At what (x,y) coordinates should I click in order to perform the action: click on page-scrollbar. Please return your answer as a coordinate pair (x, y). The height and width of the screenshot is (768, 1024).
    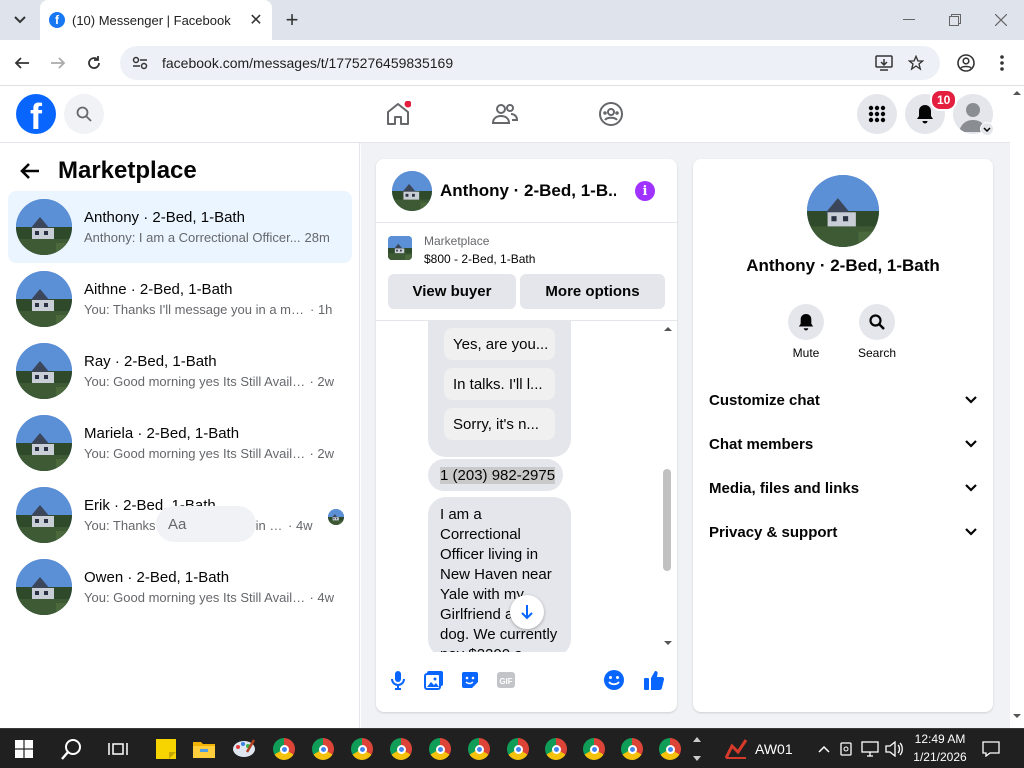
    Looking at the image, I should click on (1017, 407).